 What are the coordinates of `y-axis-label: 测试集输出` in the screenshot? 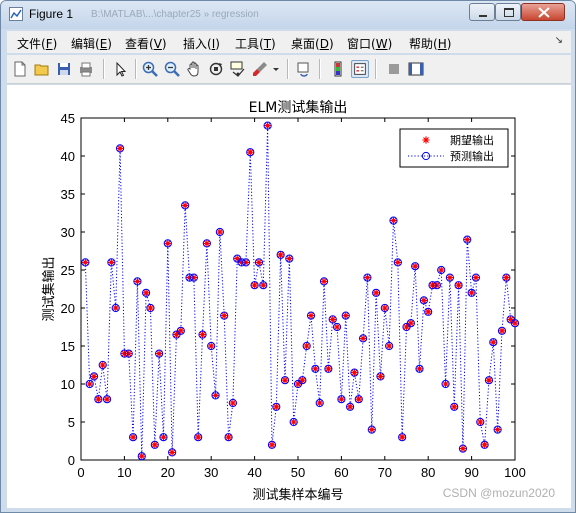 It's located at (49, 288).